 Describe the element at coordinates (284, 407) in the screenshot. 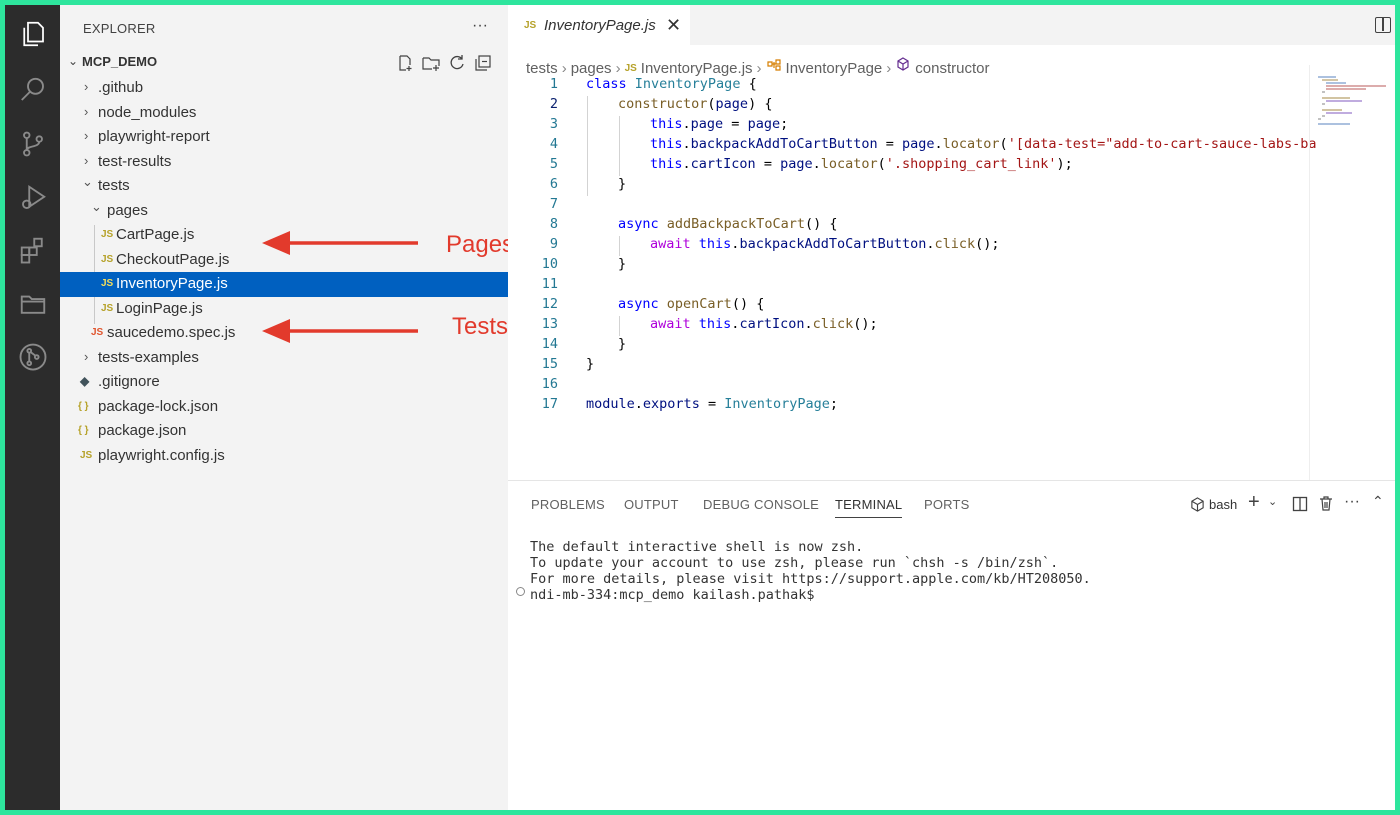

I see `tree-item-package-lock: { } package-lock.json` at that location.